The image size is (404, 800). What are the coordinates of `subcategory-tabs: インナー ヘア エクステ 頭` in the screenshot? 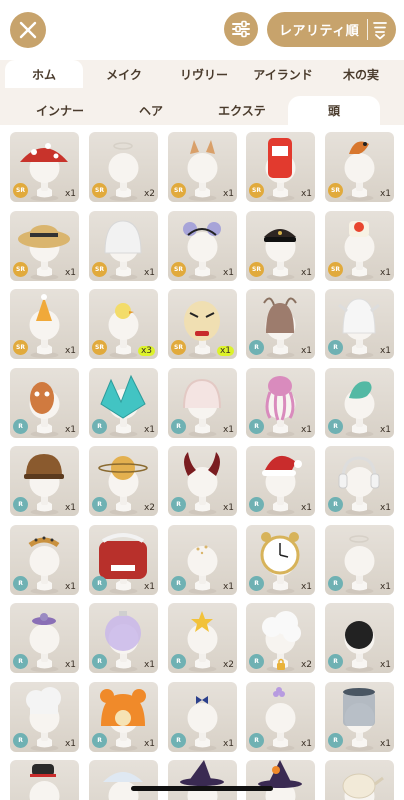 It's located at (202, 106).